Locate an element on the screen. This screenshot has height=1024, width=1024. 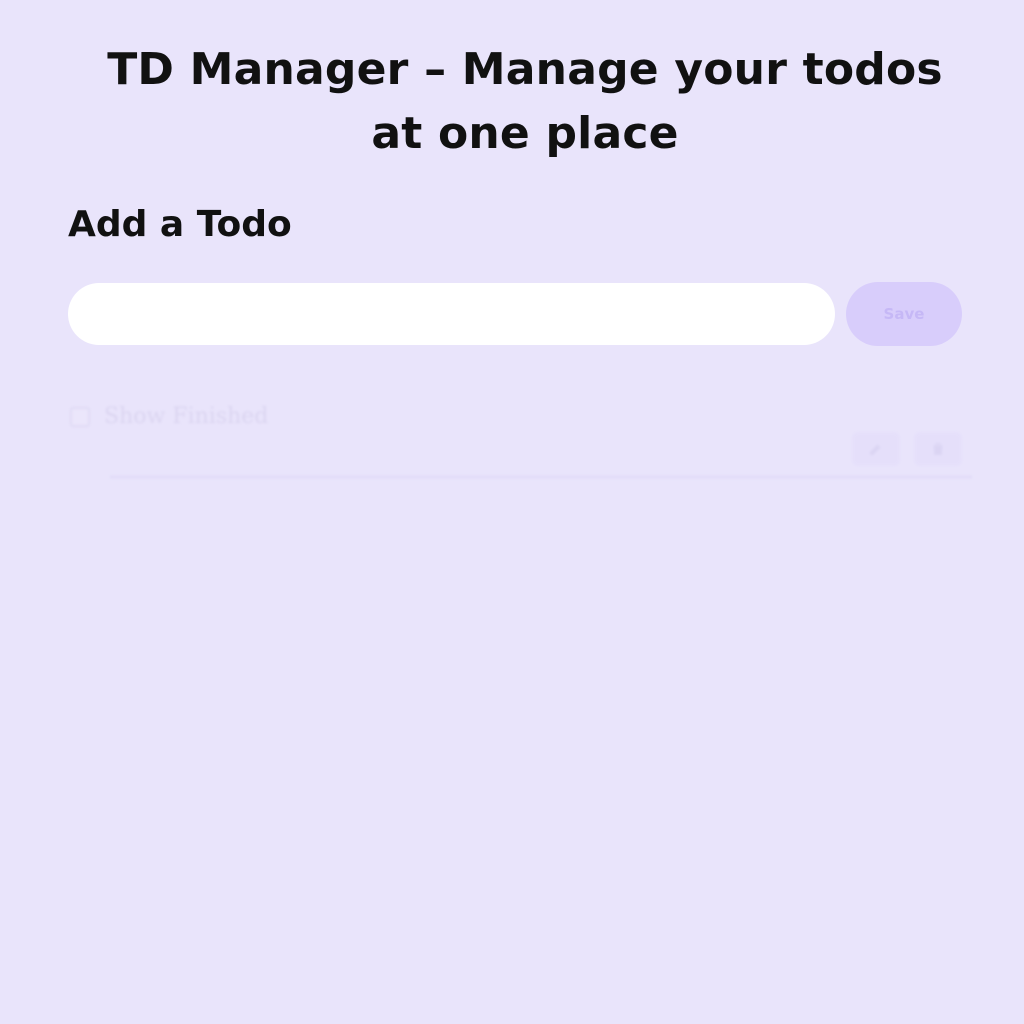
show-finished-checkbox is located at coordinates (80, 416).